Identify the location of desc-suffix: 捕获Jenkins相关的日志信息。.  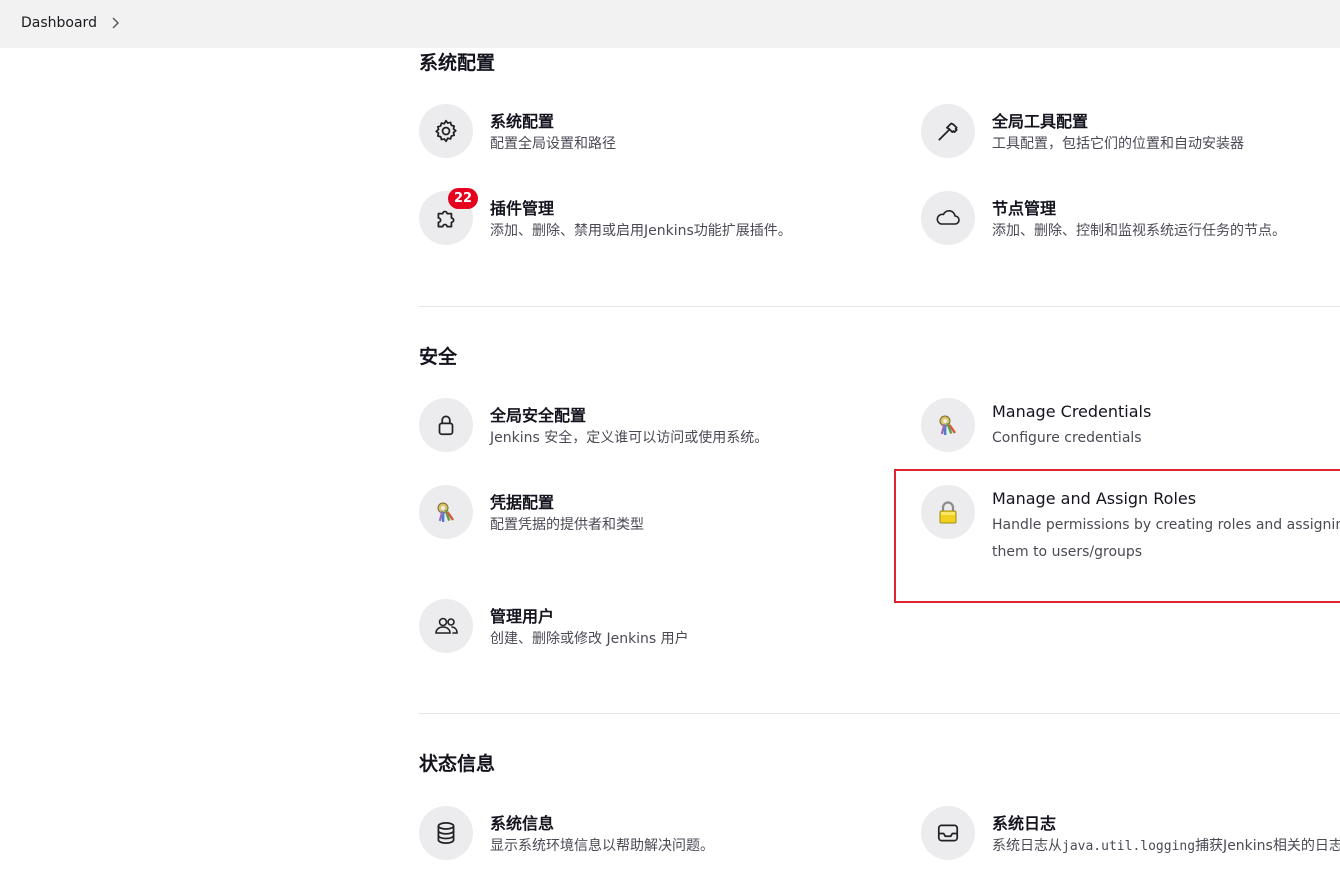
(1267, 846).